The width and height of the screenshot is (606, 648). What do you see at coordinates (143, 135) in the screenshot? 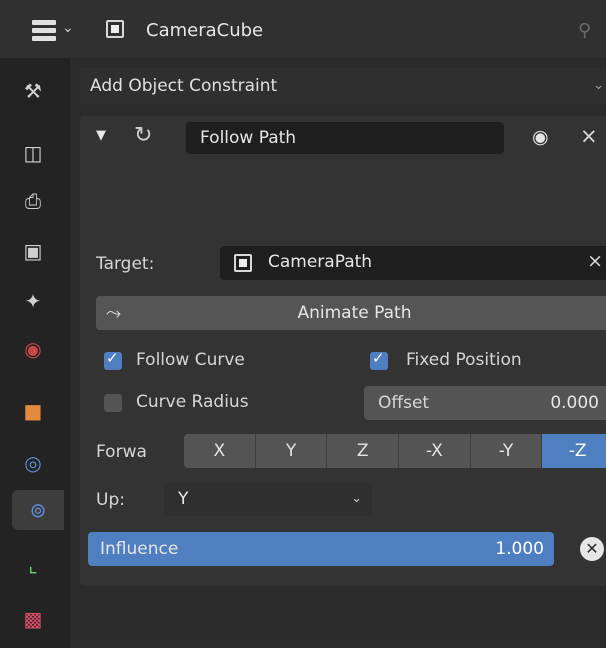
I see `follow-path-constraint-icon: ↻` at bounding box center [143, 135].